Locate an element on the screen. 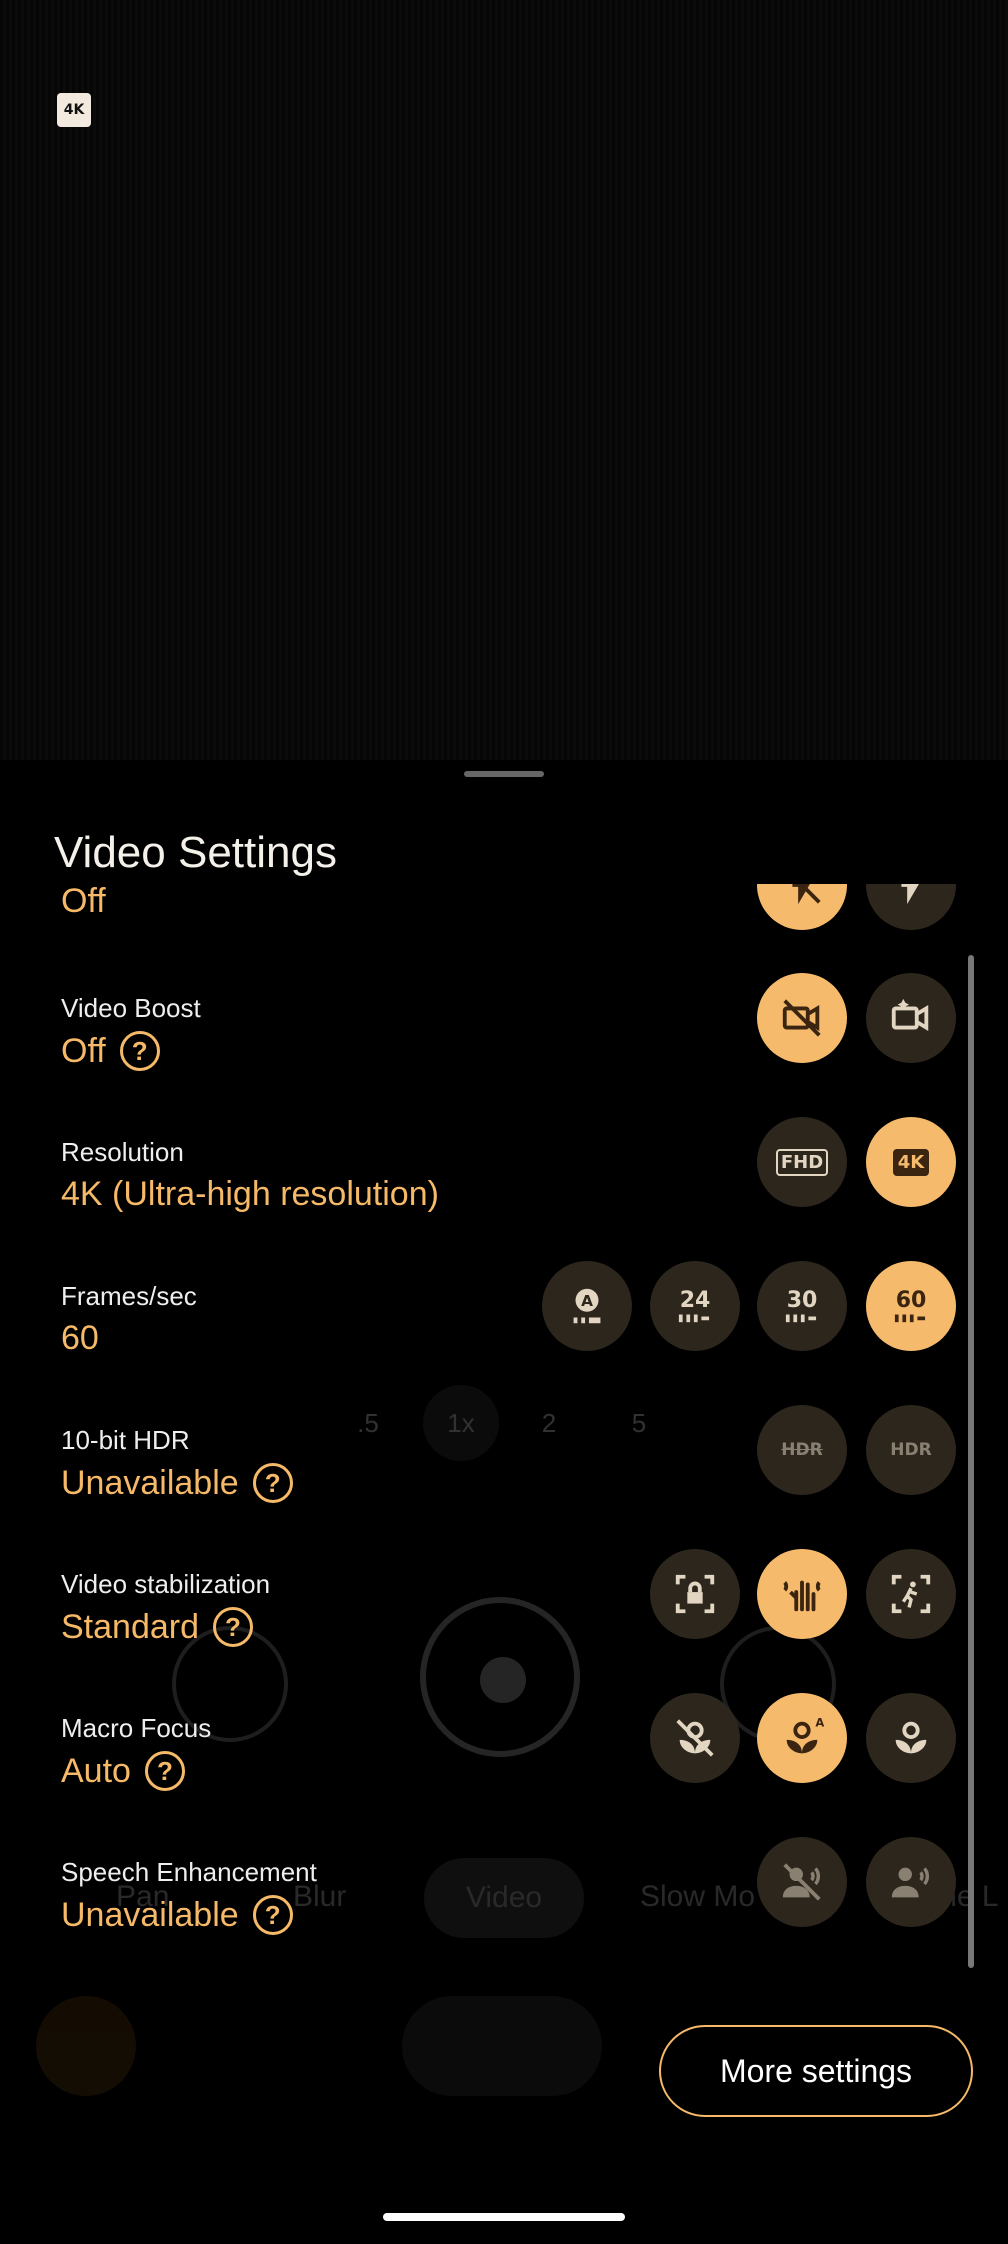  stabilization-value: Standard ? is located at coordinates (157, 1627).